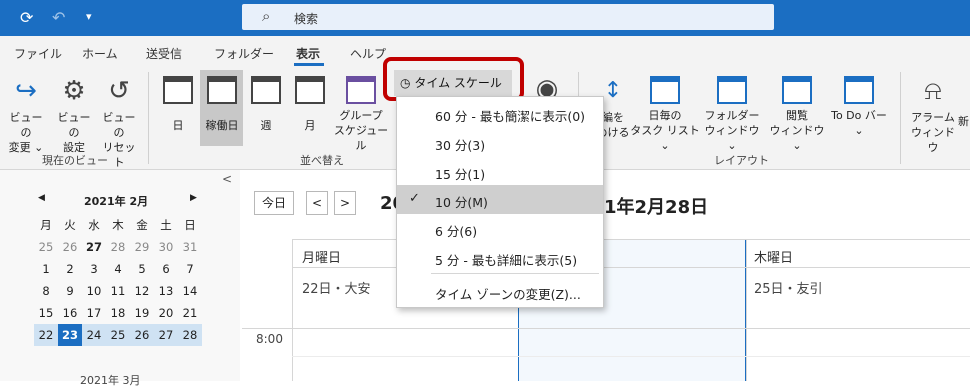  Describe the element at coordinates (227, 179) in the screenshot. I see `collapse-pane-icon: <` at that location.